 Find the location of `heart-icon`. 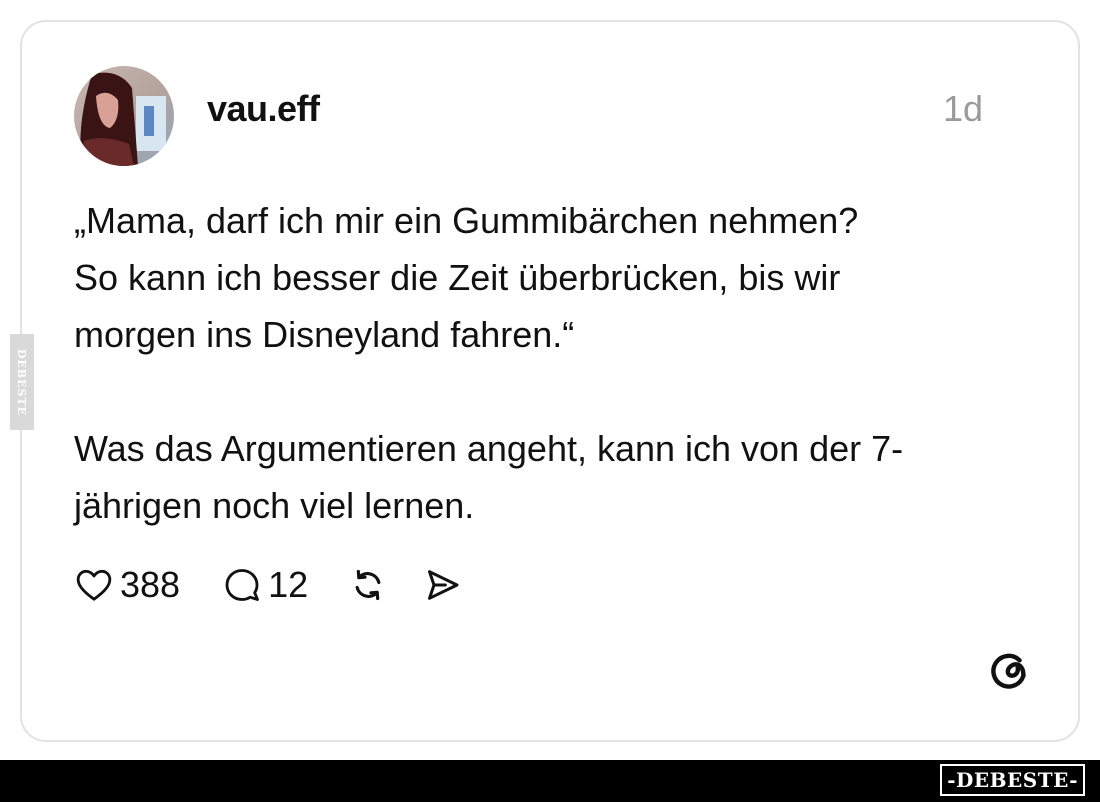

heart-icon is located at coordinates (94, 585).